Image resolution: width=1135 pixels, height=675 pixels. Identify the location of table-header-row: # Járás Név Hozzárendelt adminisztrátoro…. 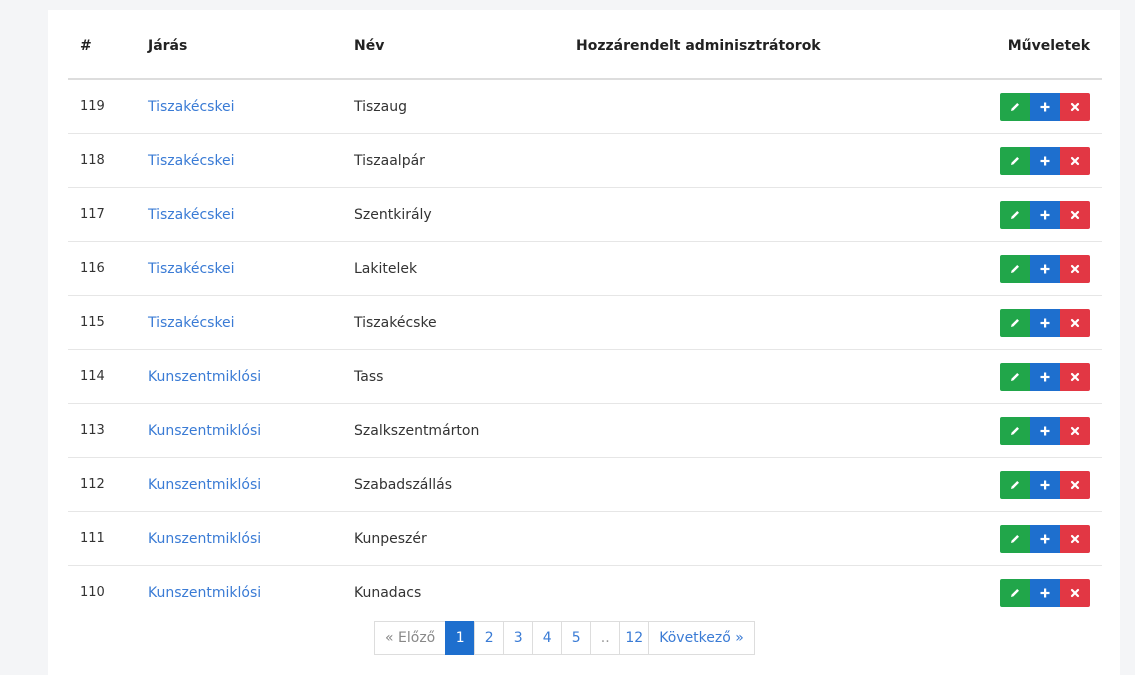
(585, 59).